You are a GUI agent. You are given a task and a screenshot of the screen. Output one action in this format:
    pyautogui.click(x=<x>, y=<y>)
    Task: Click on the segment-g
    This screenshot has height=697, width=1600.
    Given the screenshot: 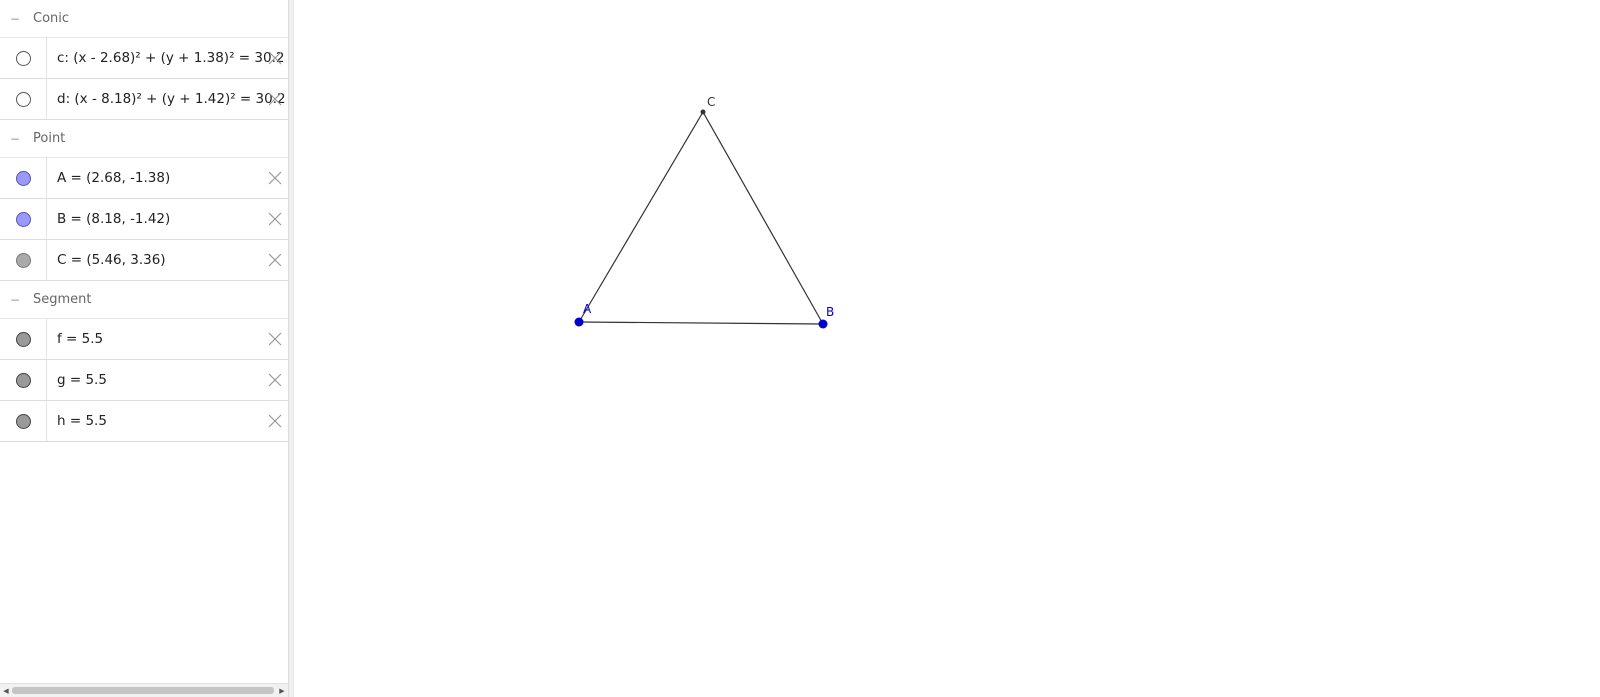 What is the action you would take?
    pyautogui.click(x=763, y=218)
    